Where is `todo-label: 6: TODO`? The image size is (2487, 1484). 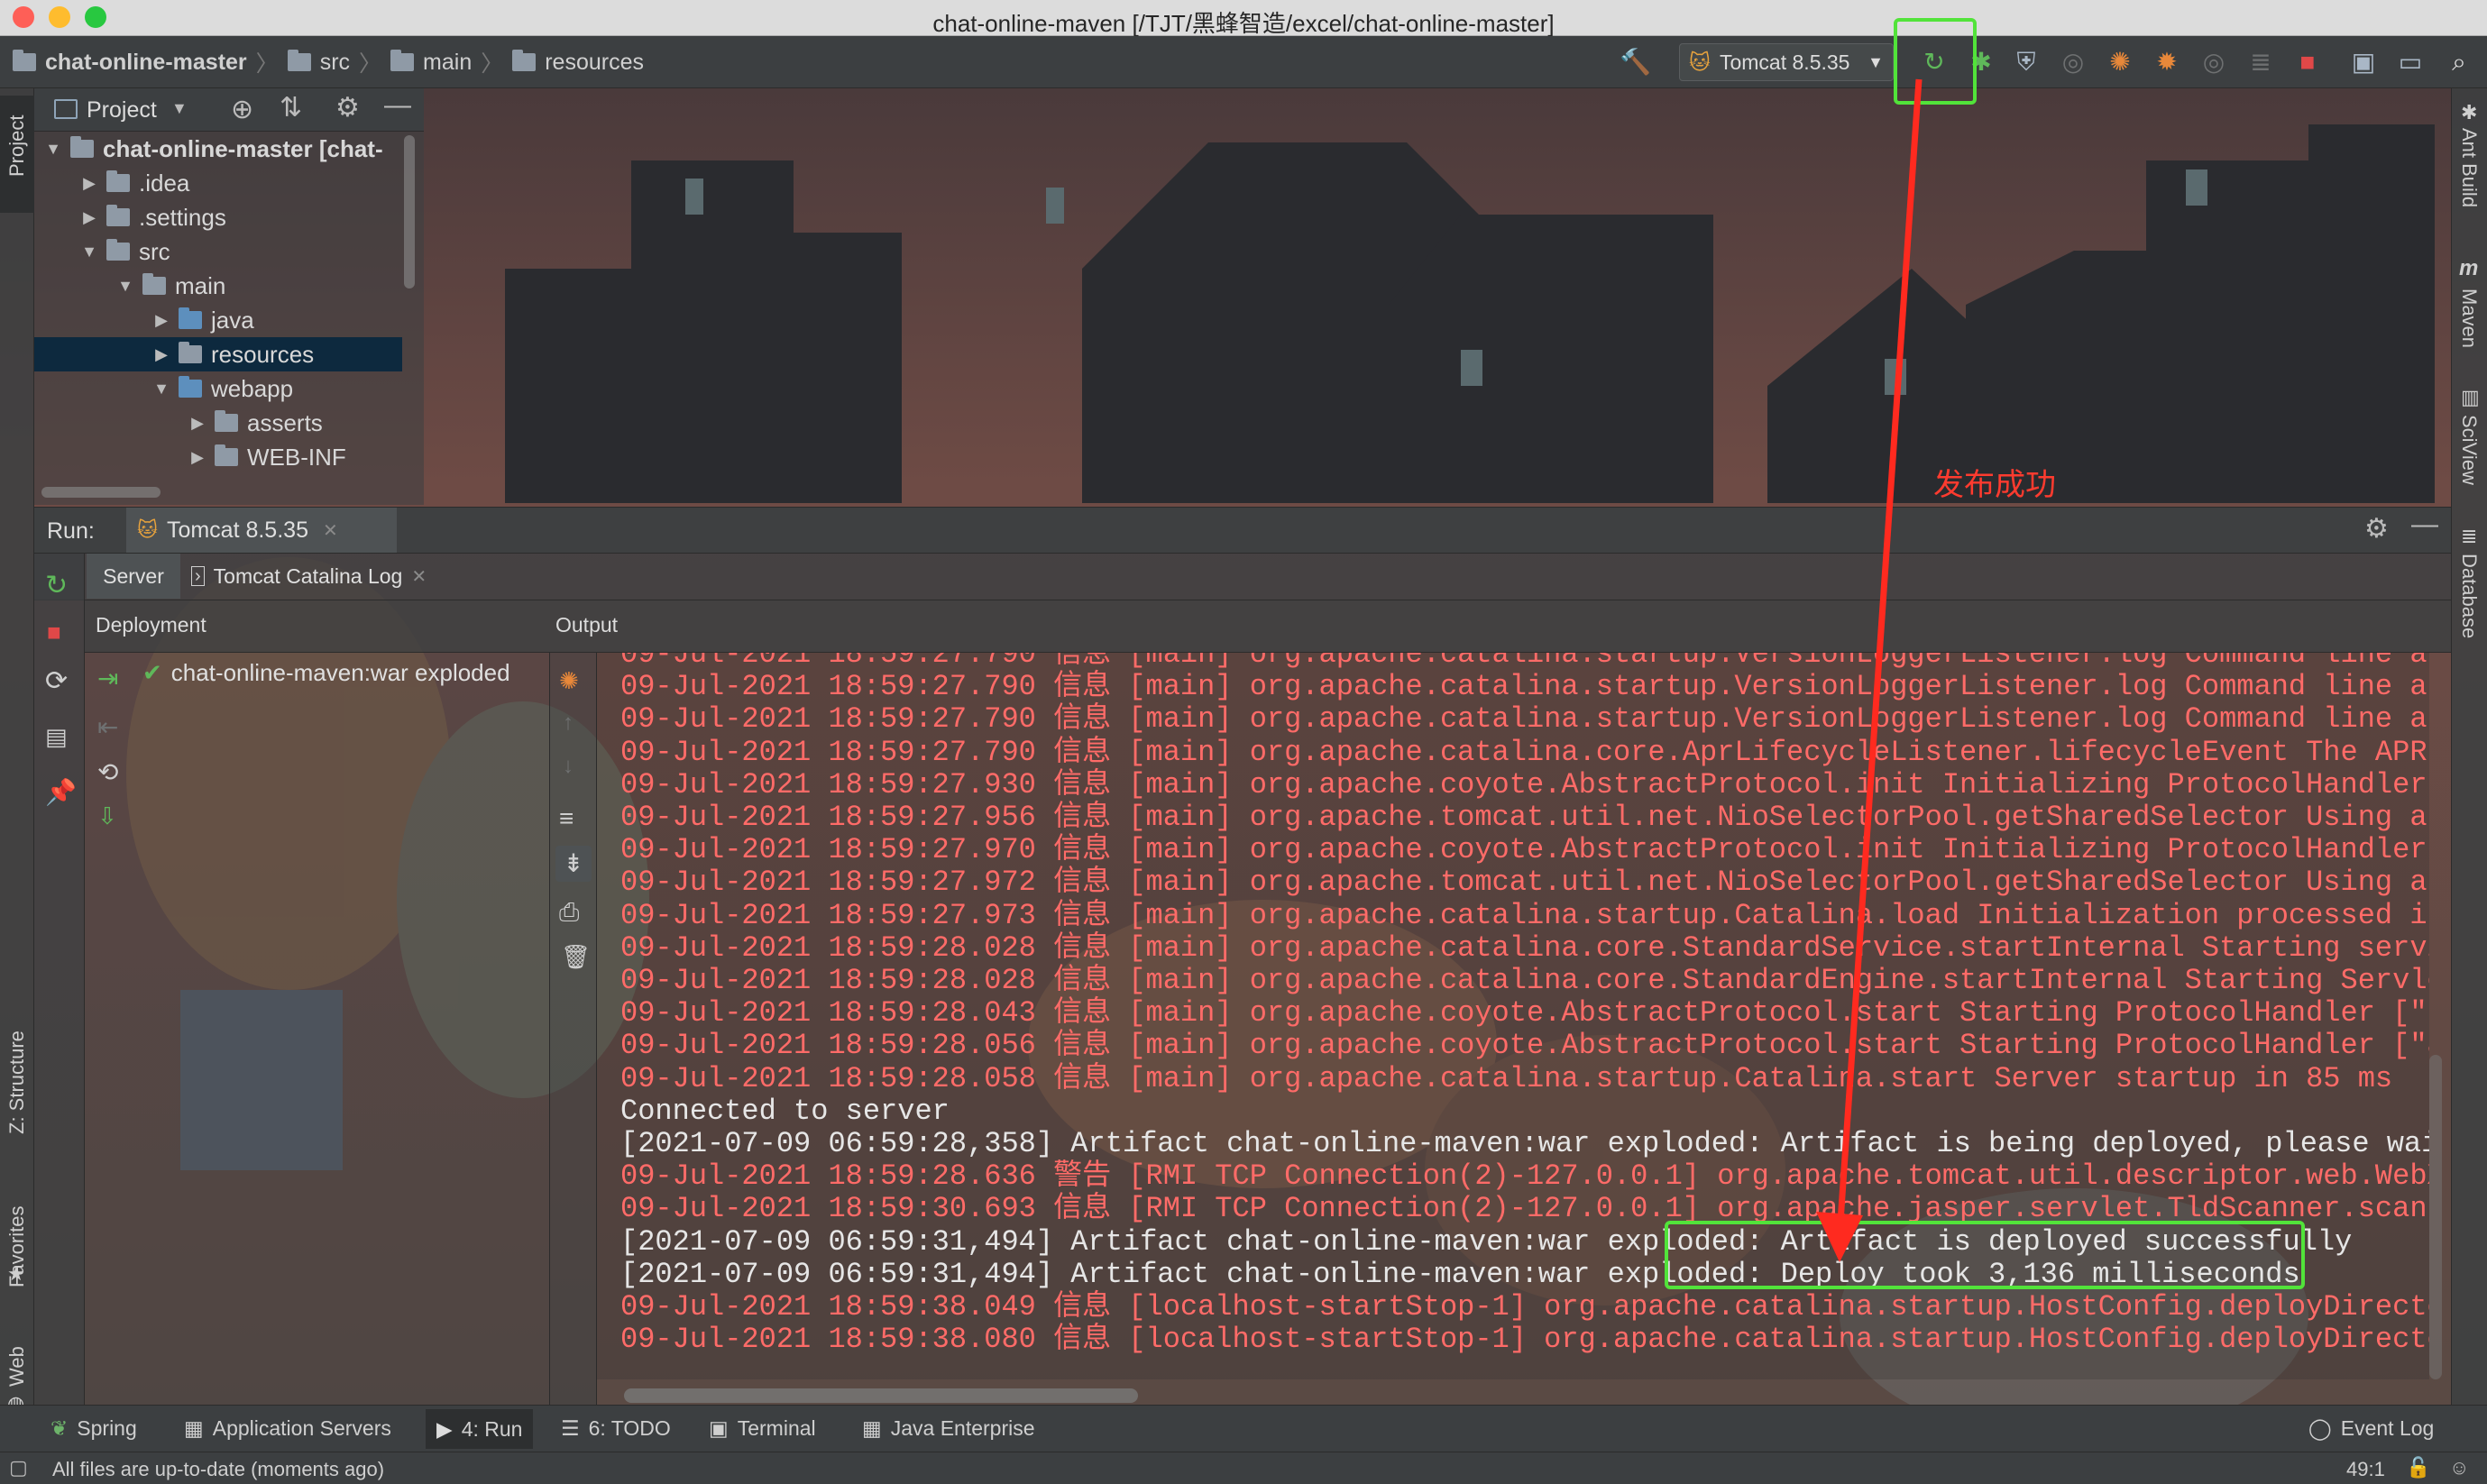
todo-label: 6: TODO is located at coordinates (630, 1428).